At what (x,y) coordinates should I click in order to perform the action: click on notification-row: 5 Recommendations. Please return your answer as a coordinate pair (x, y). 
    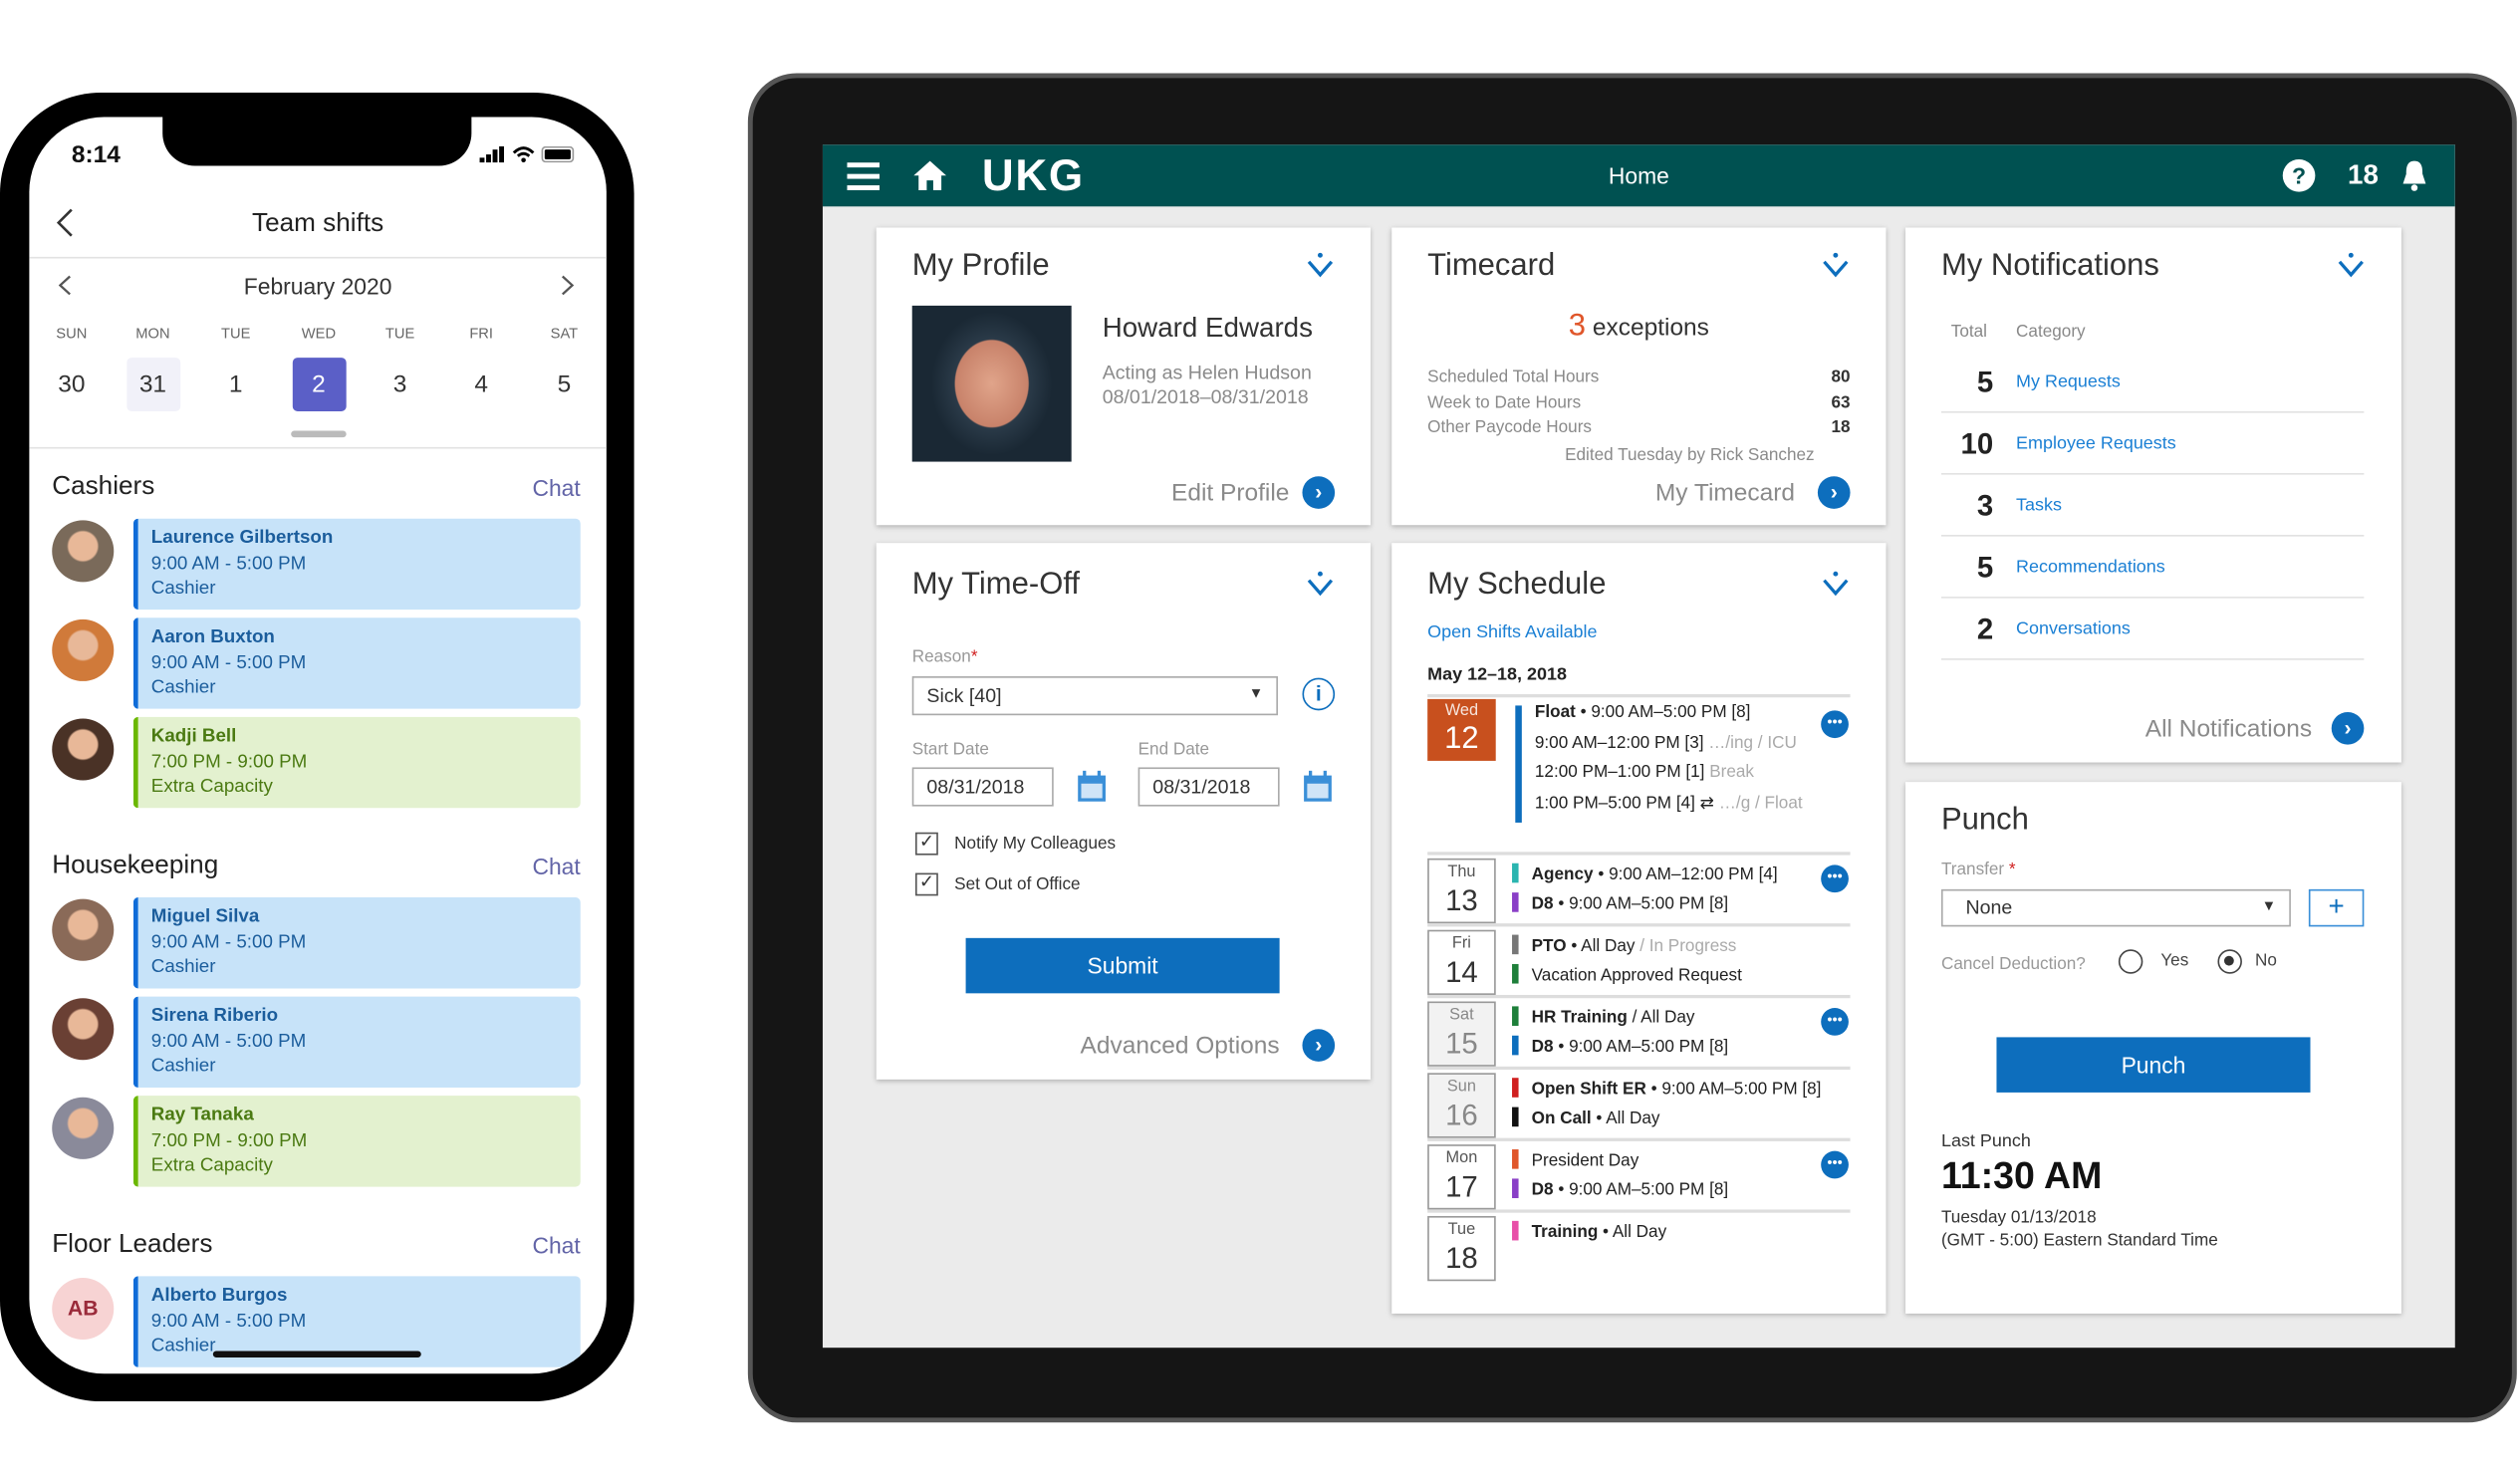
    Looking at the image, I should click on (2152, 568).